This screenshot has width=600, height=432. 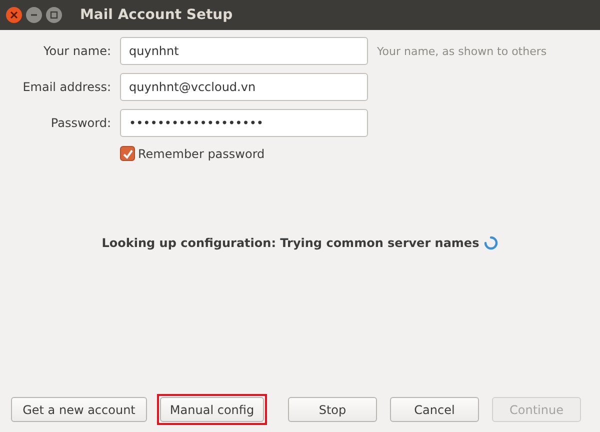 What do you see at coordinates (244, 87) in the screenshot?
I see `input-field: quynhnt@vccloud.vn` at bounding box center [244, 87].